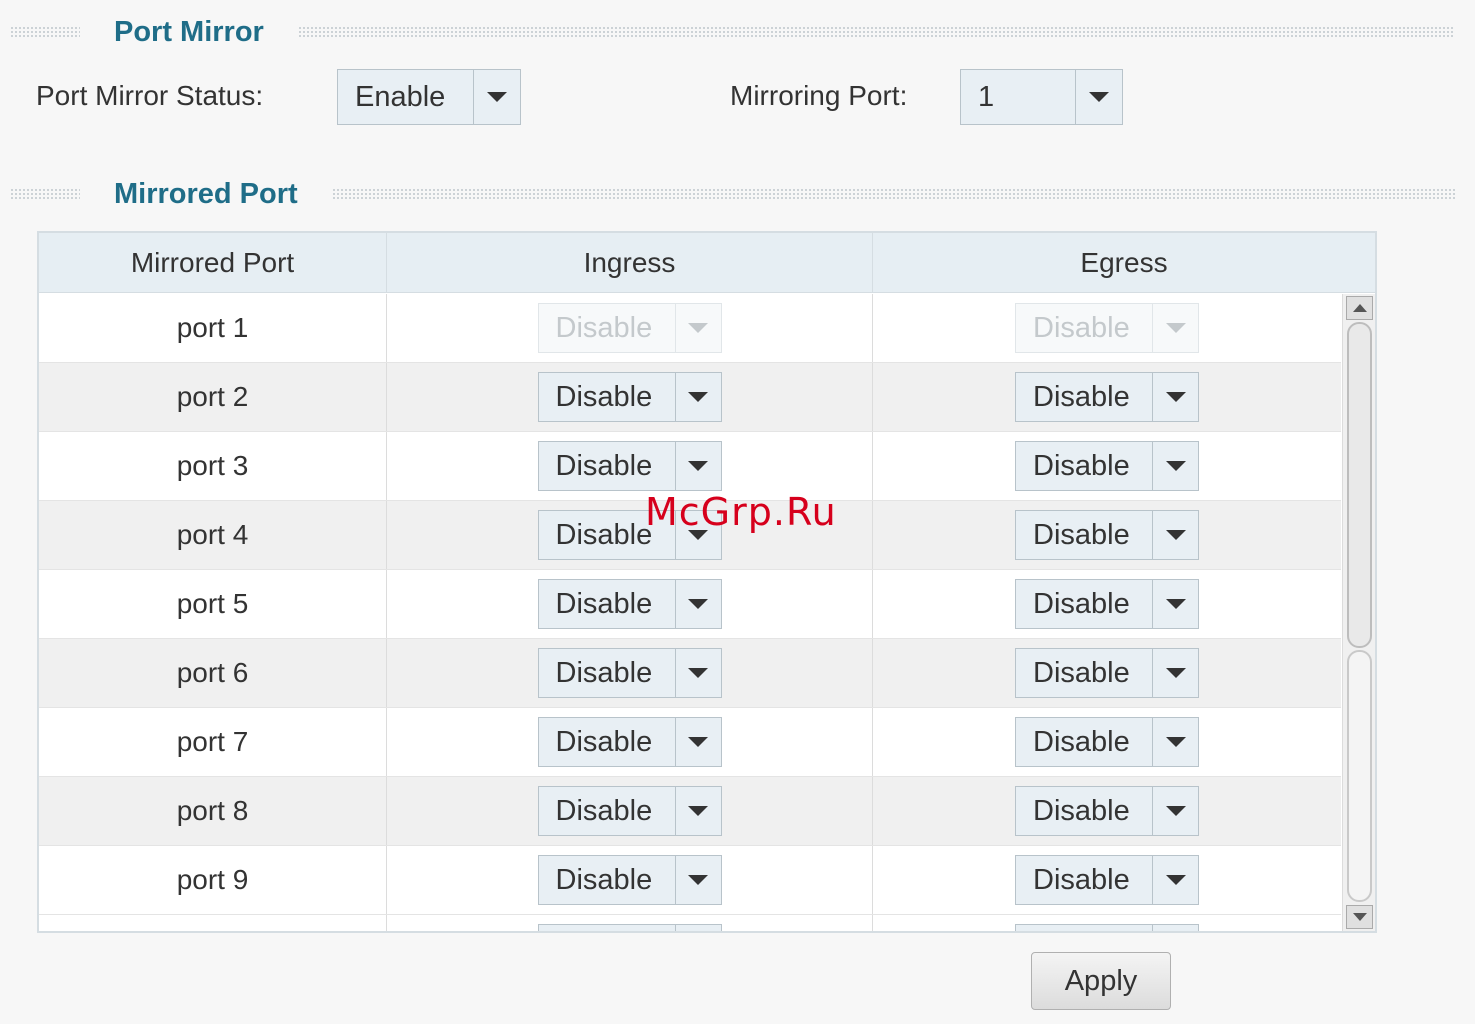  I want to click on port-name-cell: port 9, so click(213, 880).